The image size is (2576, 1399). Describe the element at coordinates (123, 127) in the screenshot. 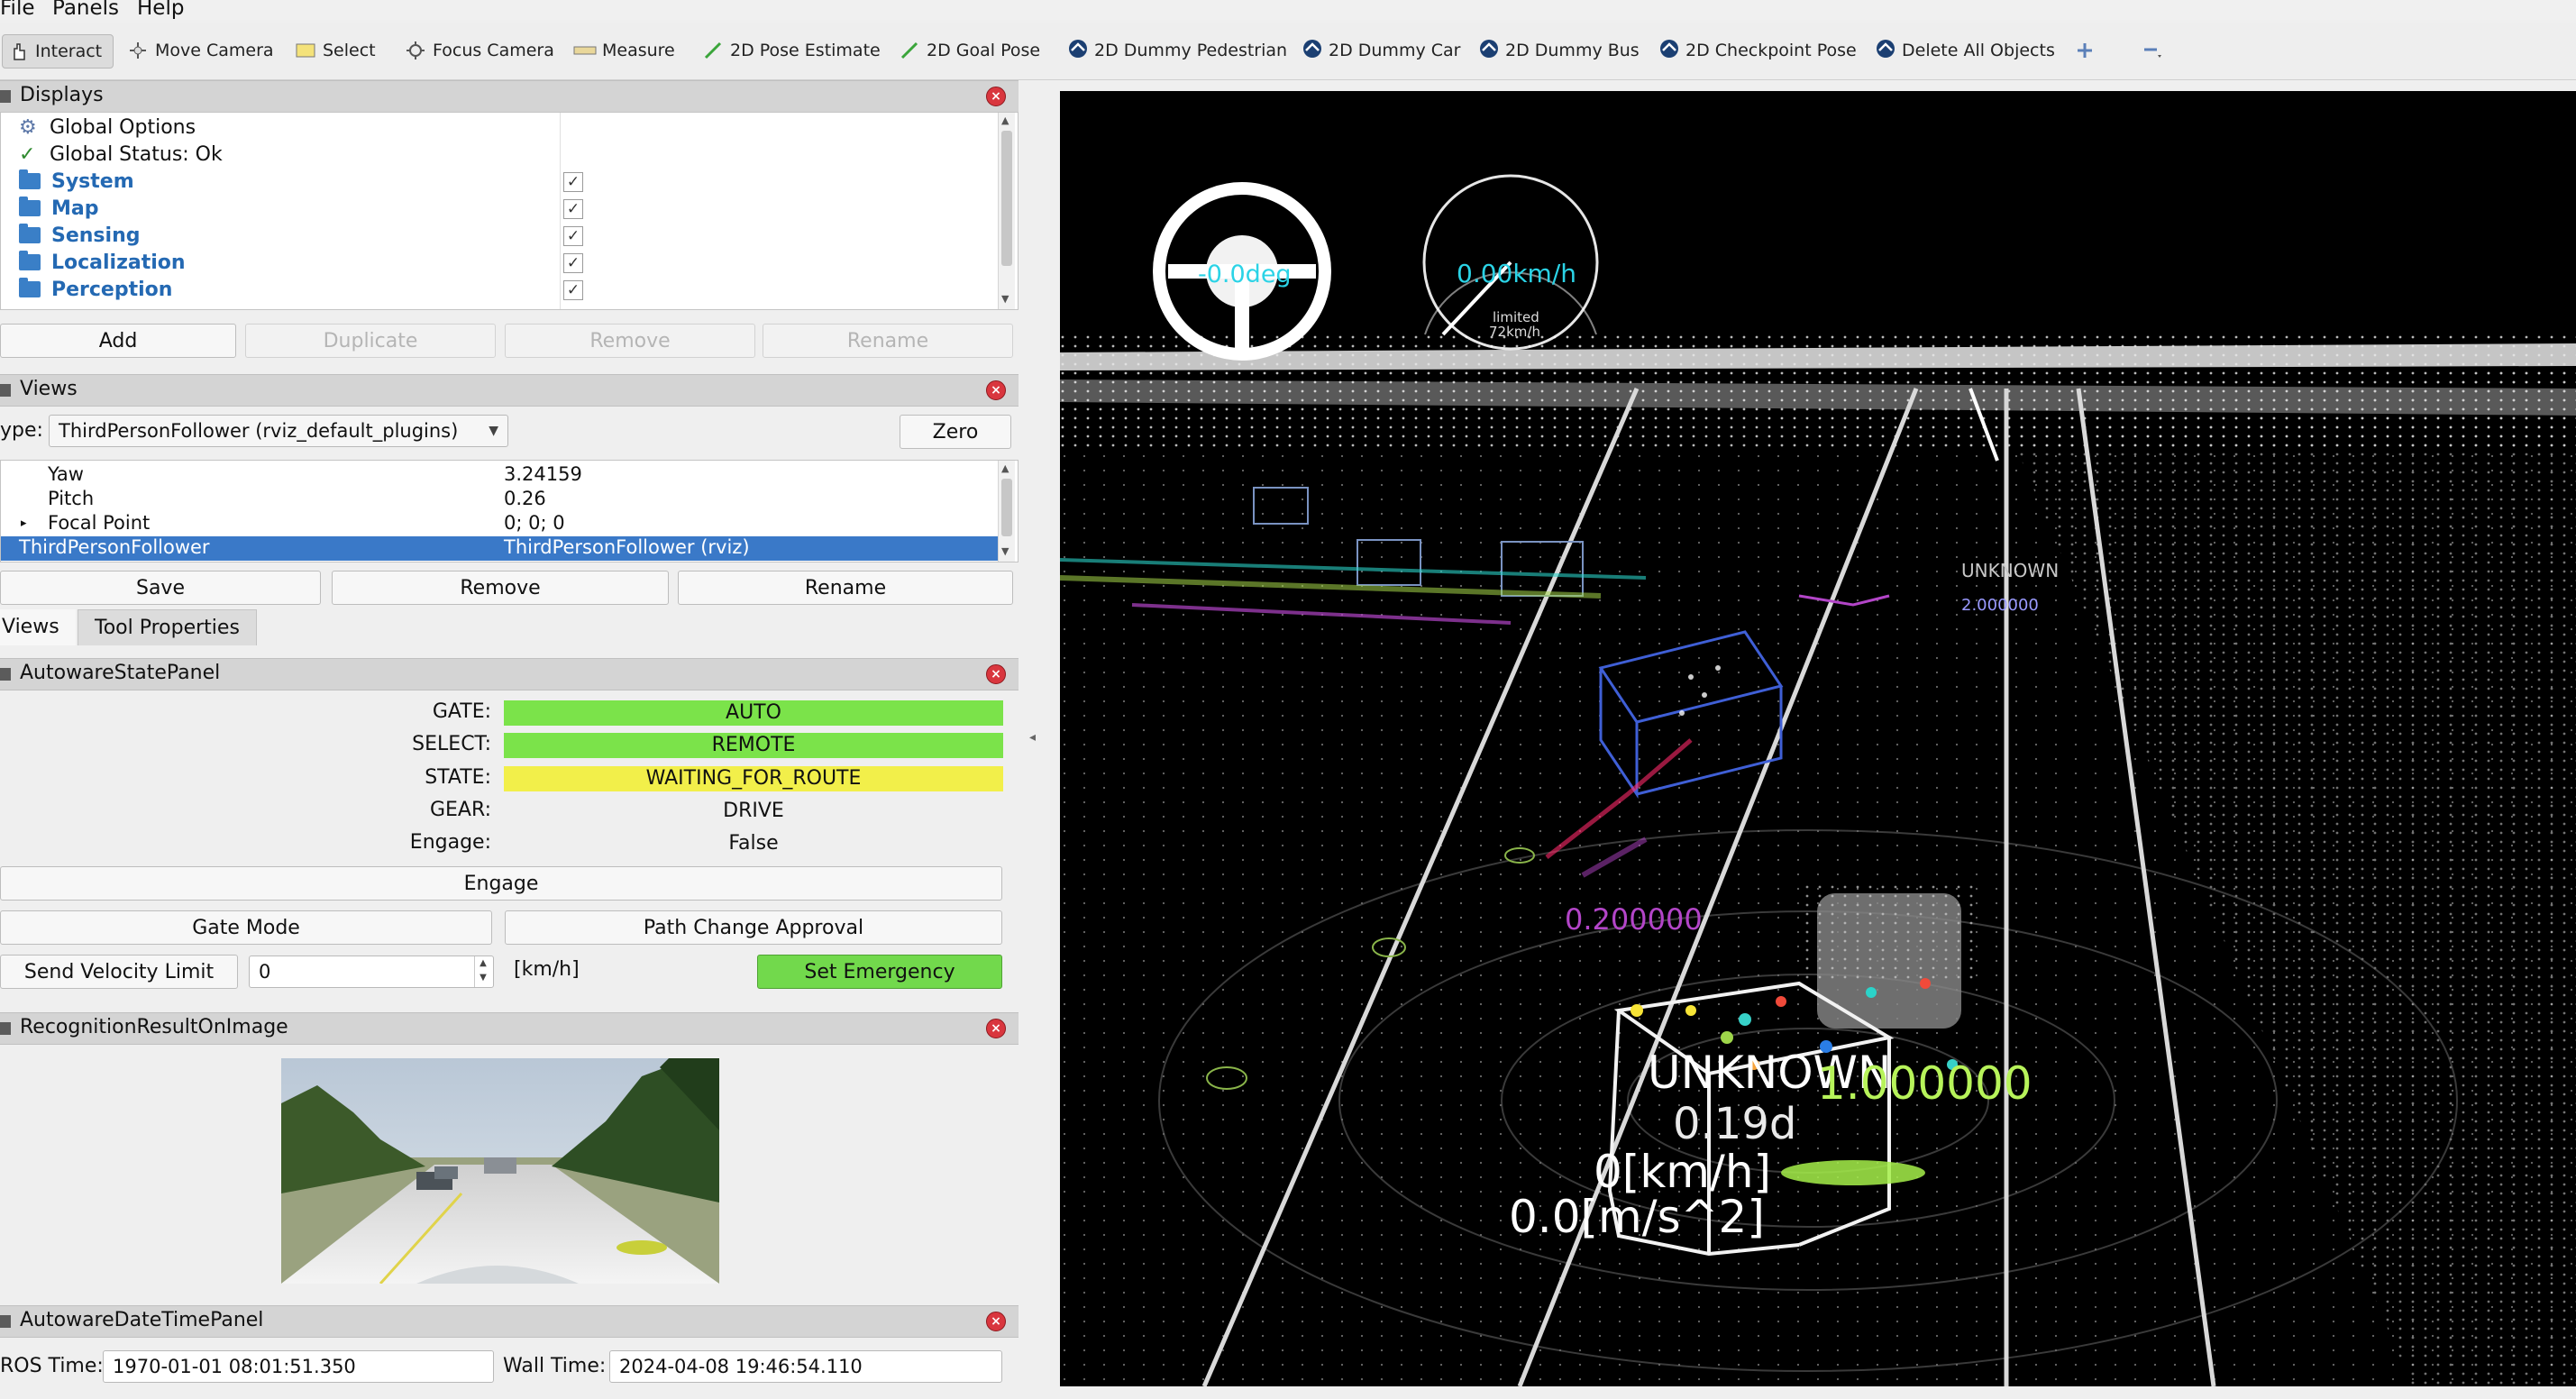

I see `tree-item-label: Global Options` at that location.